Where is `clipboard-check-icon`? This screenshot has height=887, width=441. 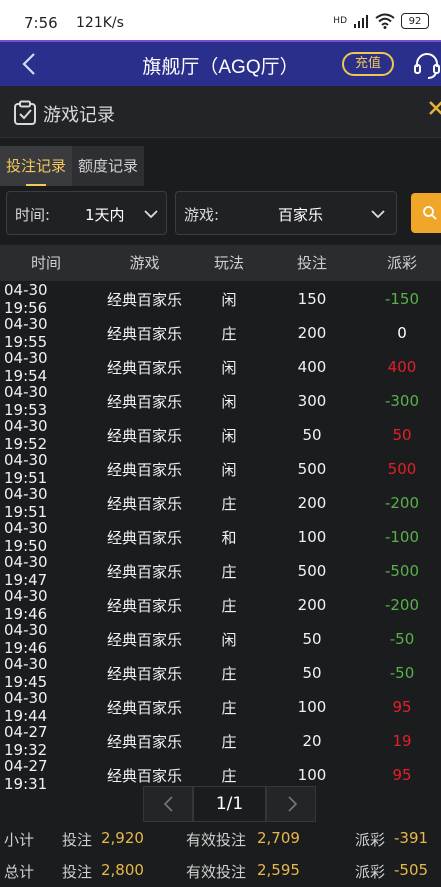
clipboard-check-icon is located at coordinates (25, 112).